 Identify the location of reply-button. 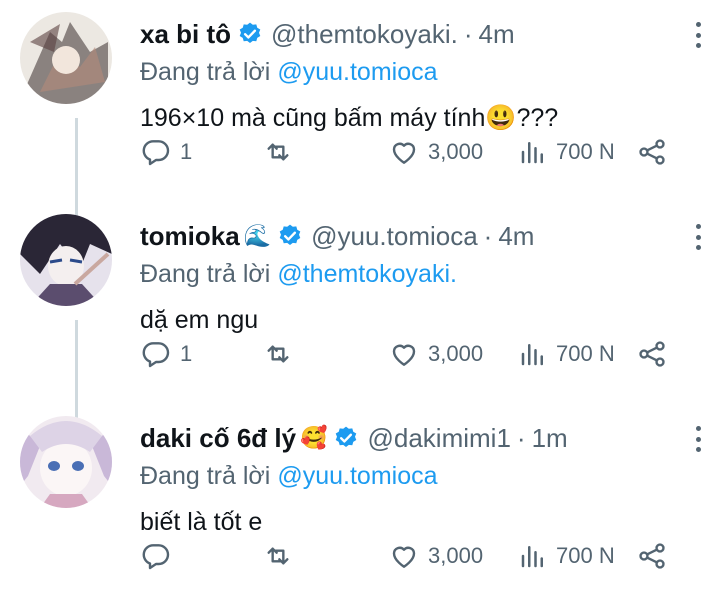
(160, 556).